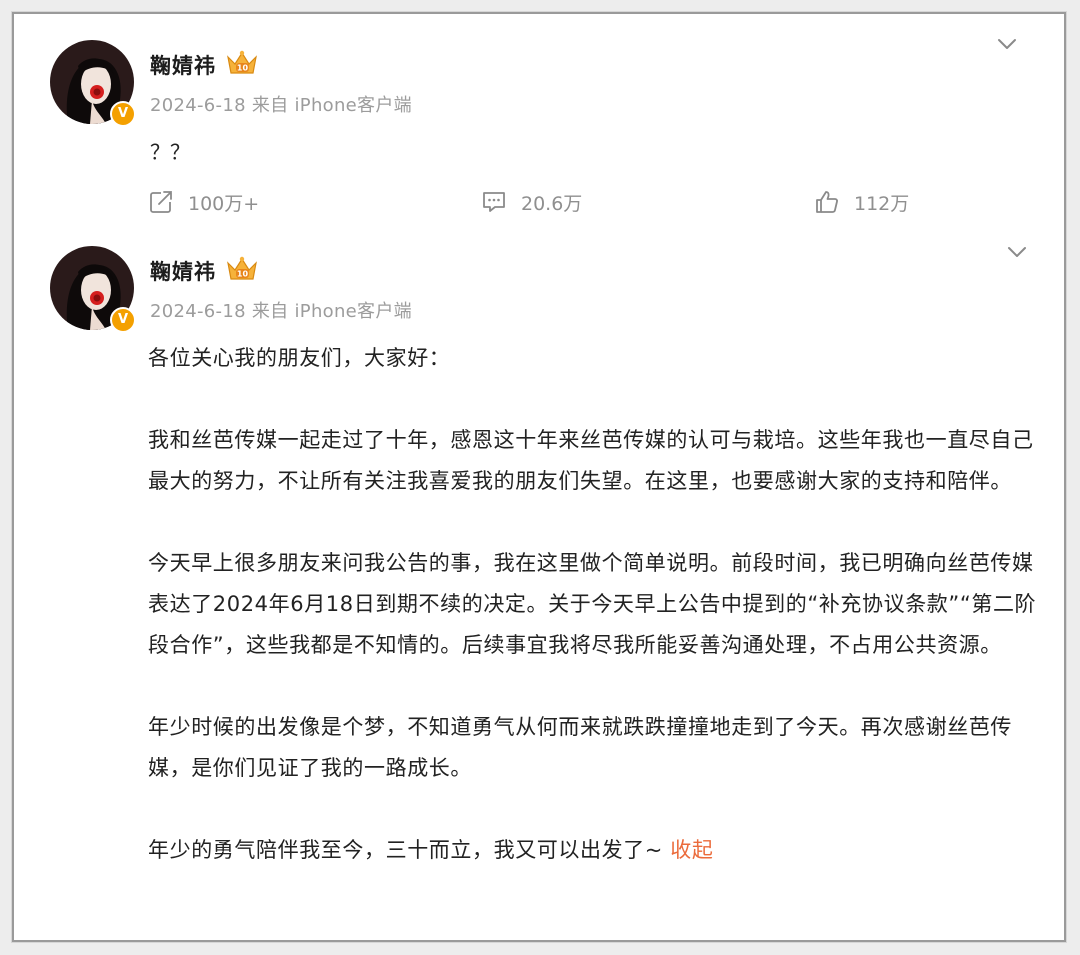 This screenshot has width=1080, height=955. I want to click on comment-button: 20.6万, so click(531, 202).